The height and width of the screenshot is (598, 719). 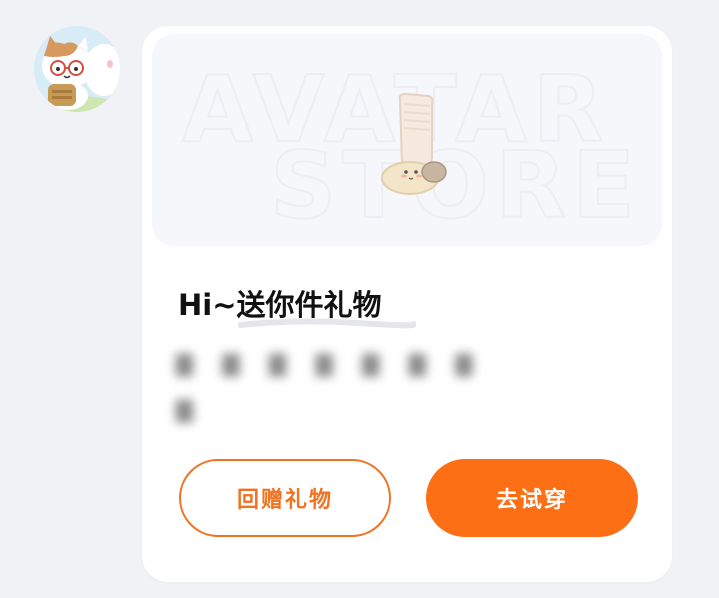 I want to click on blurred-message-text: ▇ ▇ ▇ ▇ ▇ ▇ ▇ ▇, so click(x=324, y=387).